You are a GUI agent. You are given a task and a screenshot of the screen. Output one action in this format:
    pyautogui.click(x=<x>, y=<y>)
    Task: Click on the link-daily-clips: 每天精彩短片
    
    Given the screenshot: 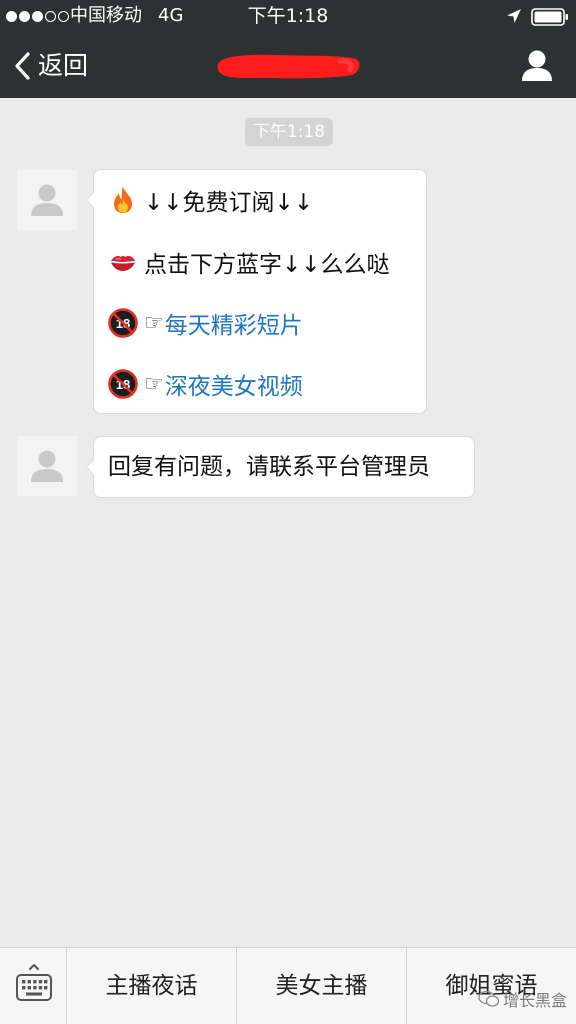 What is the action you would take?
    pyautogui.click(x=234, y=323)
    